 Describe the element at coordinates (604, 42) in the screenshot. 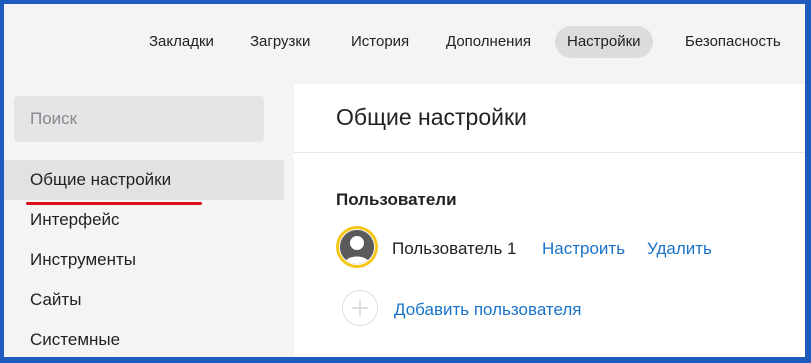

I see `tab-settings: Настройки` at that location.